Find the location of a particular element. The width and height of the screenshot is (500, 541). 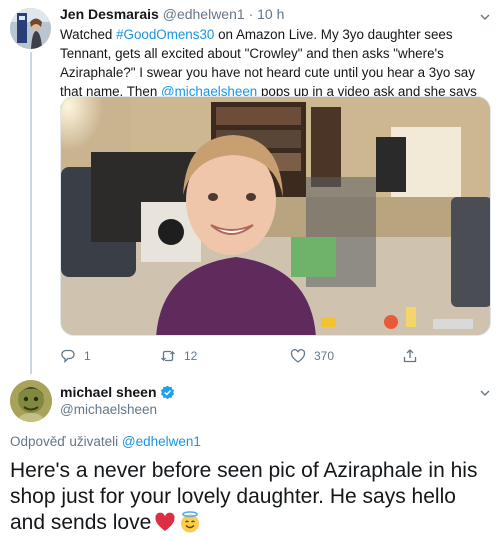

reply-count: 1 is located at coordinates (87, 356).